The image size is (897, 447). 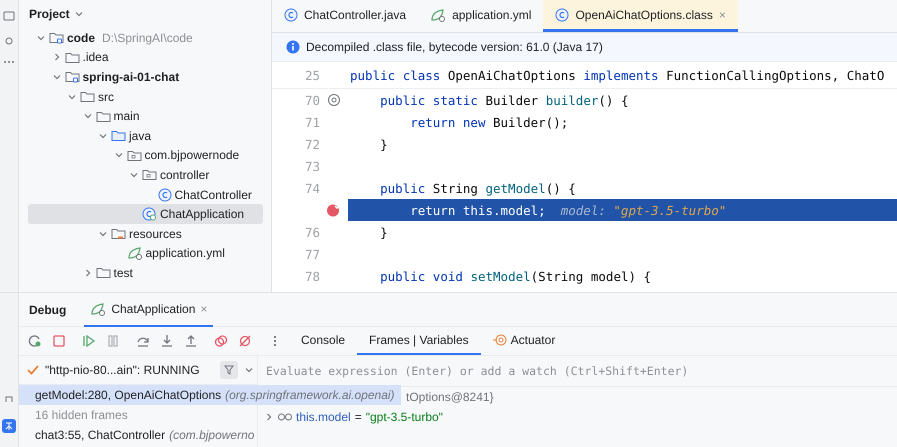 What do you see at coordinates (312, 188) in the screenshot?
I see `line-number: 74` at bounding box center [312, 188].